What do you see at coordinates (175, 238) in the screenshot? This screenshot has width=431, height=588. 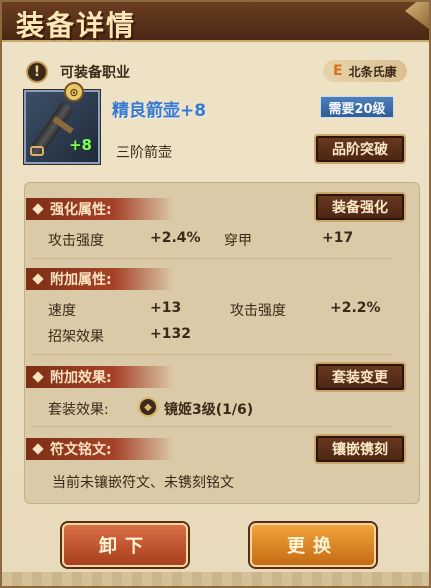 I see `stat-value: +2.4%` at bounding box center [175, 238].